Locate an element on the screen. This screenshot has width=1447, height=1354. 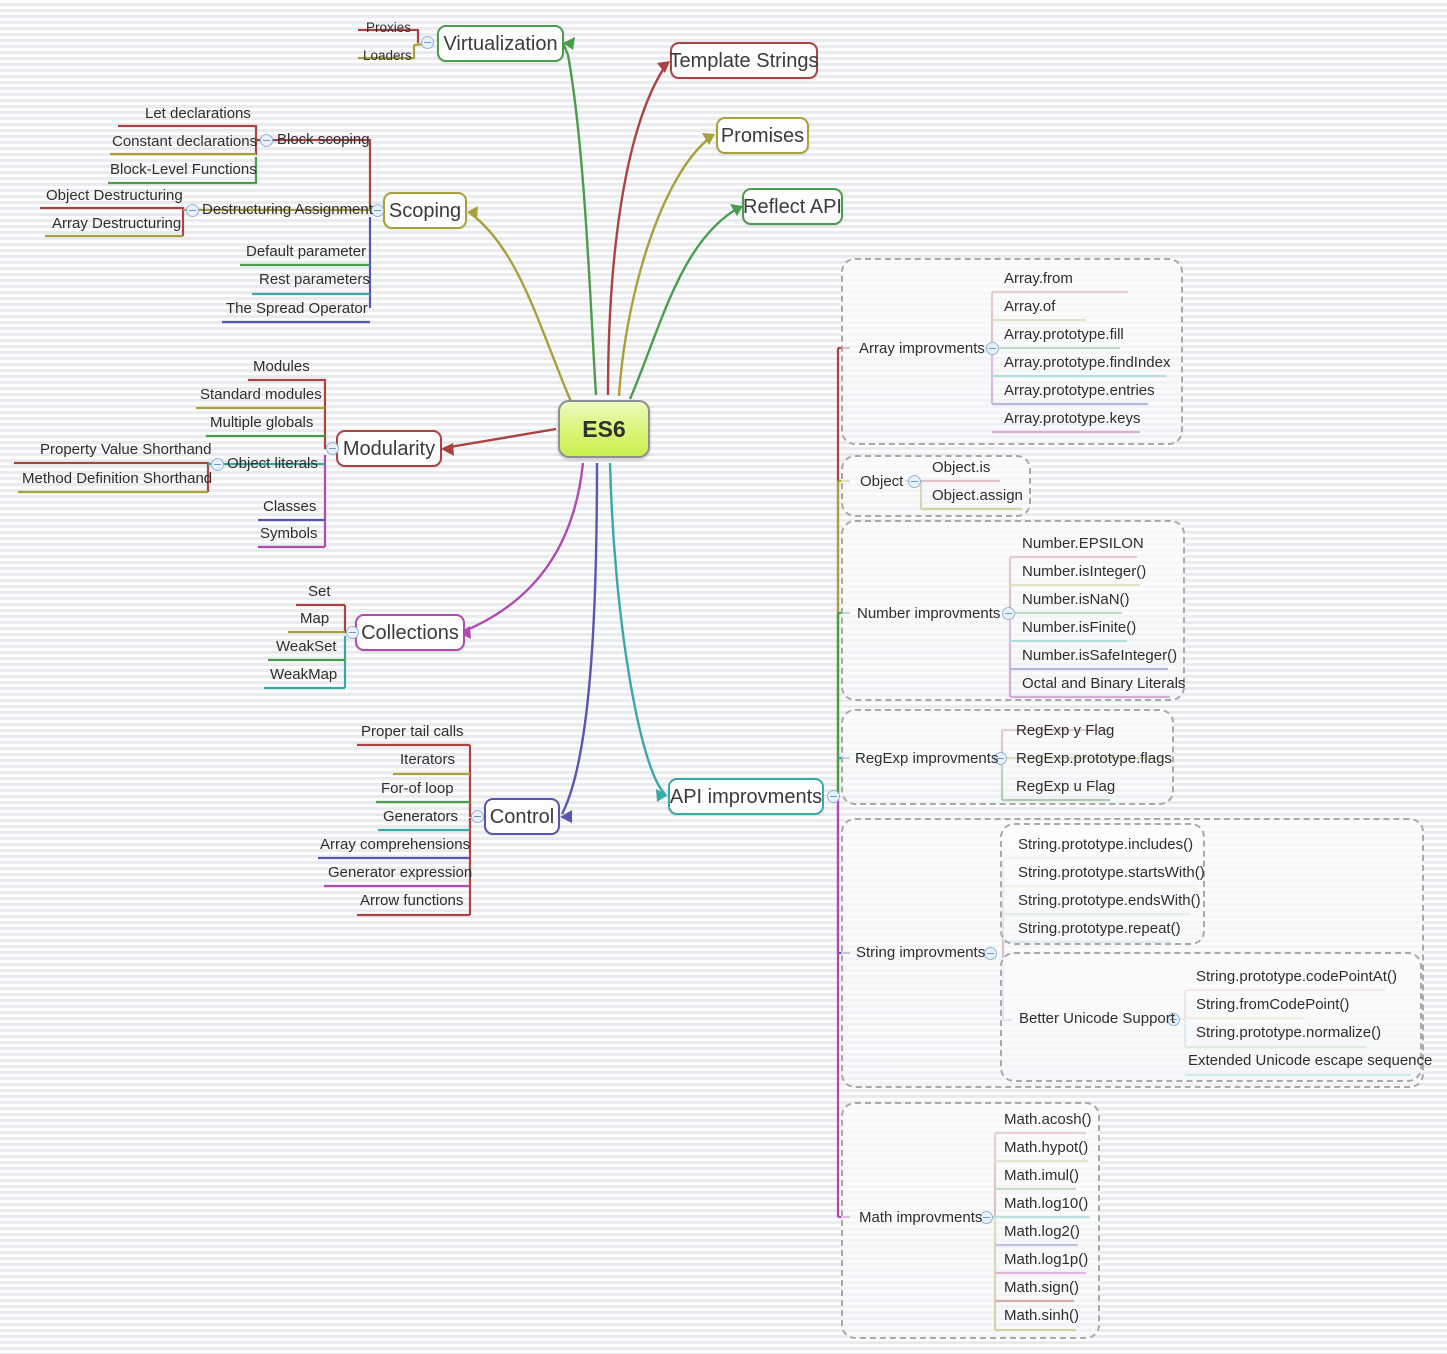
leaf-math-acosh: Math.acosh() is located at coordinates (1048, 1119).